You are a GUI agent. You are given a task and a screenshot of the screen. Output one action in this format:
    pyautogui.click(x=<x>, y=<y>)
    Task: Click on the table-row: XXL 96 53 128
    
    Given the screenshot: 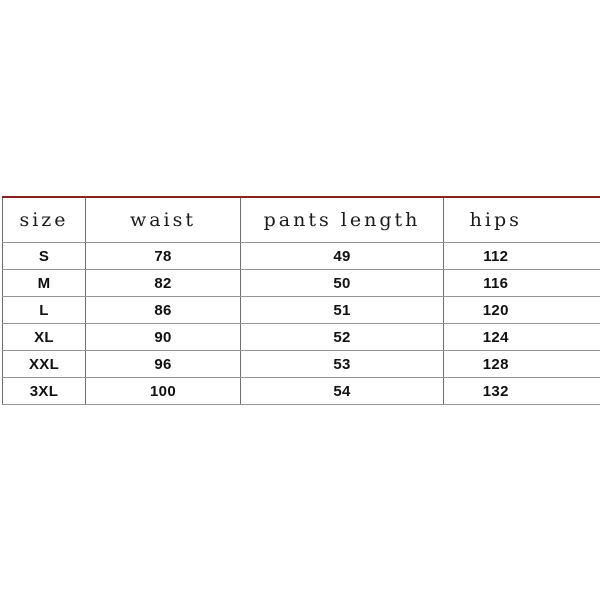 What is the action you would take?
    pyautogui.click(x=301, y=364)
    